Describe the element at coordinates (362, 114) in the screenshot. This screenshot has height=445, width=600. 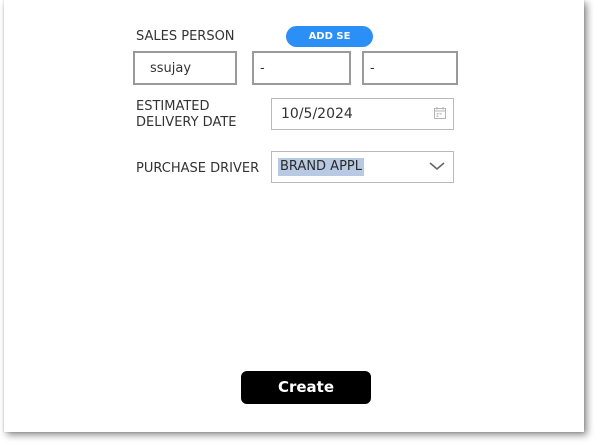
I see `delivery-date-input: 10/5/2024` at that location.